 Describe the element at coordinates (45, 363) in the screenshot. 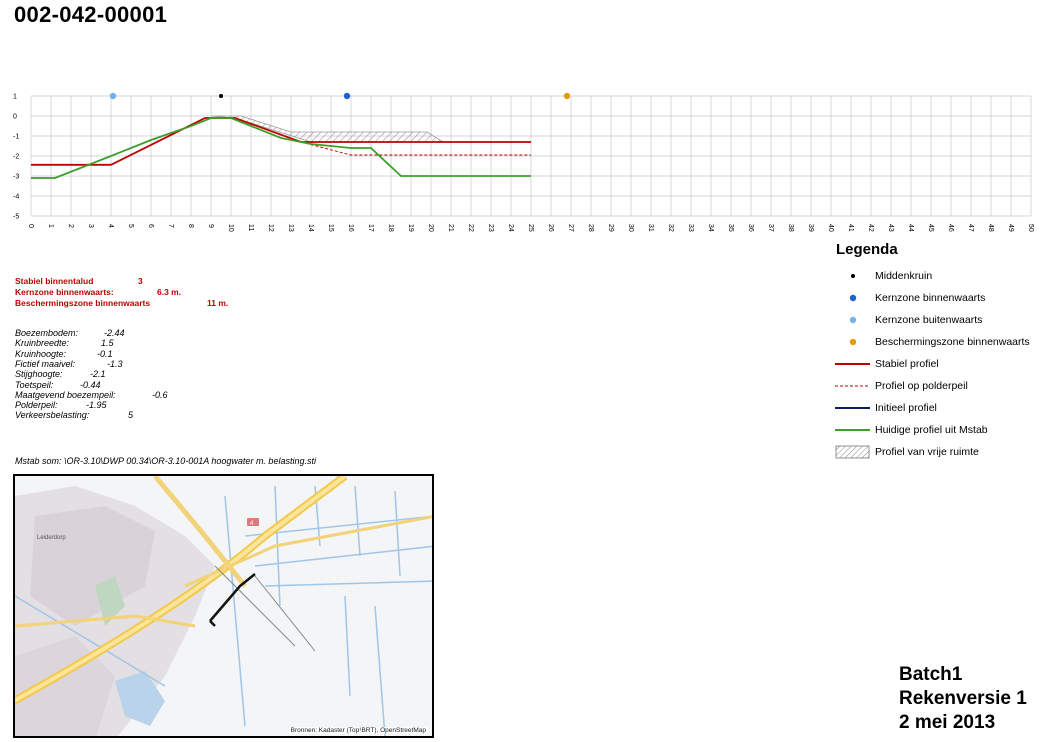

I see `param-label: Fictief maaivel:` at that location.